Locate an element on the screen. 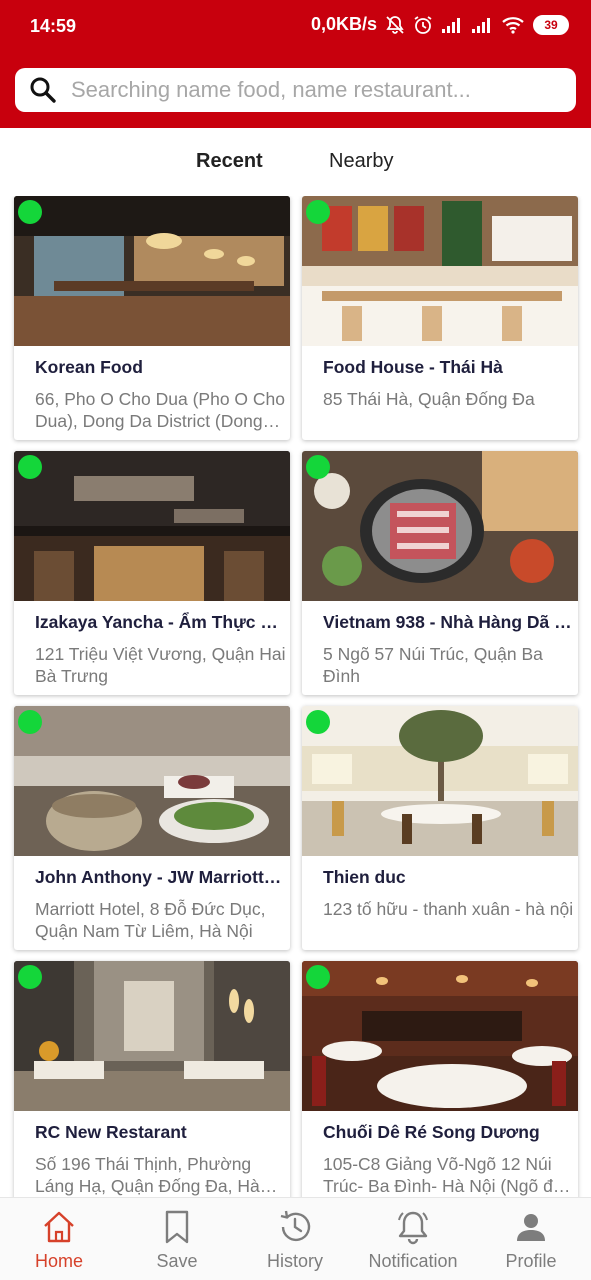 This screenshot has width=591, height=1280. search-bar is located at coordinates (295, 90).